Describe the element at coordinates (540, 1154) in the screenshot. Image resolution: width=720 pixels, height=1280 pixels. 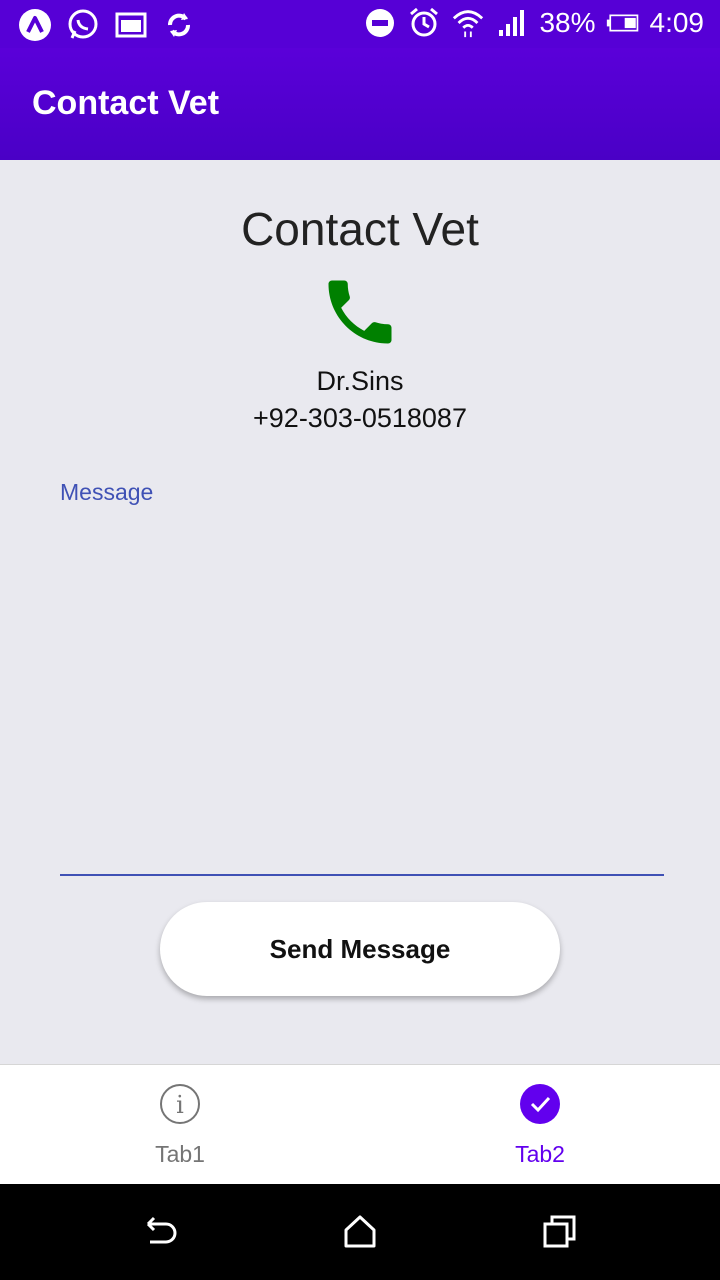
I see `tab-2-label: Tab2` at that location.